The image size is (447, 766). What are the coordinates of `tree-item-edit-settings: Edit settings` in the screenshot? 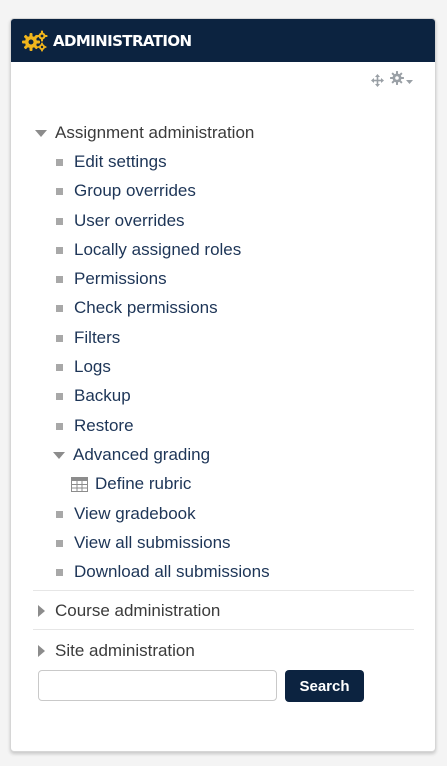 It's located at (111, 162).